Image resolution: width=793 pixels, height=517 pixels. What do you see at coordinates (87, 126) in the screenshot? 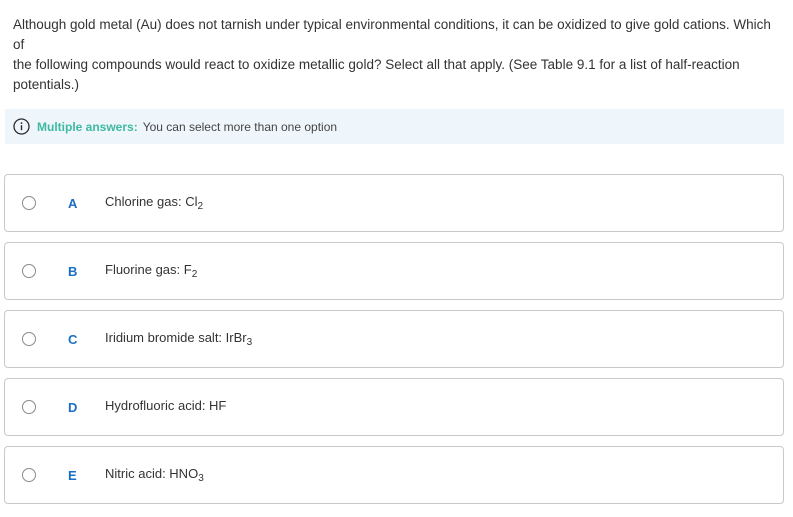
I see `banner-title: Multiple answers:` at bounding box center [87, 126].